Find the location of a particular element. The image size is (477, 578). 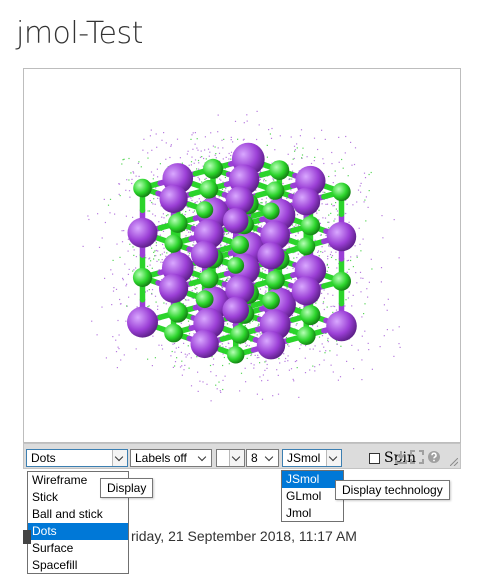

chevron-down-icon is located at coordinates (270, 458).